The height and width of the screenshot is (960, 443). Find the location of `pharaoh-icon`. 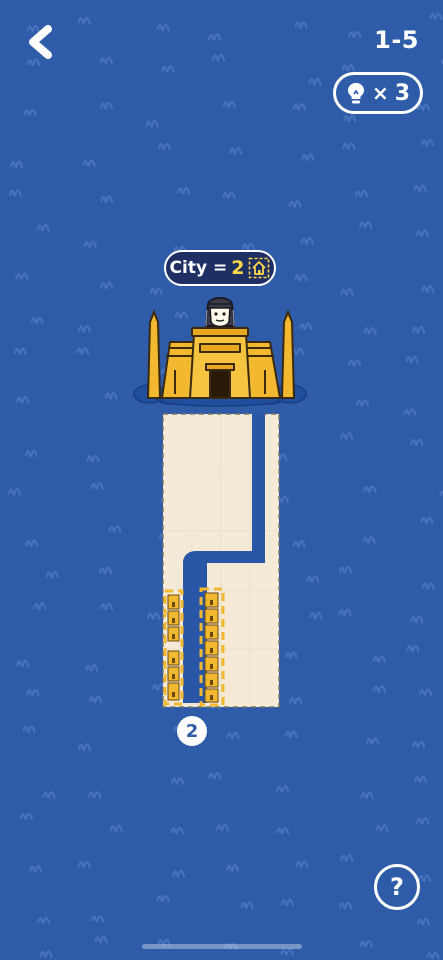

pharaoh-icon is located at coordinates (220, 312).